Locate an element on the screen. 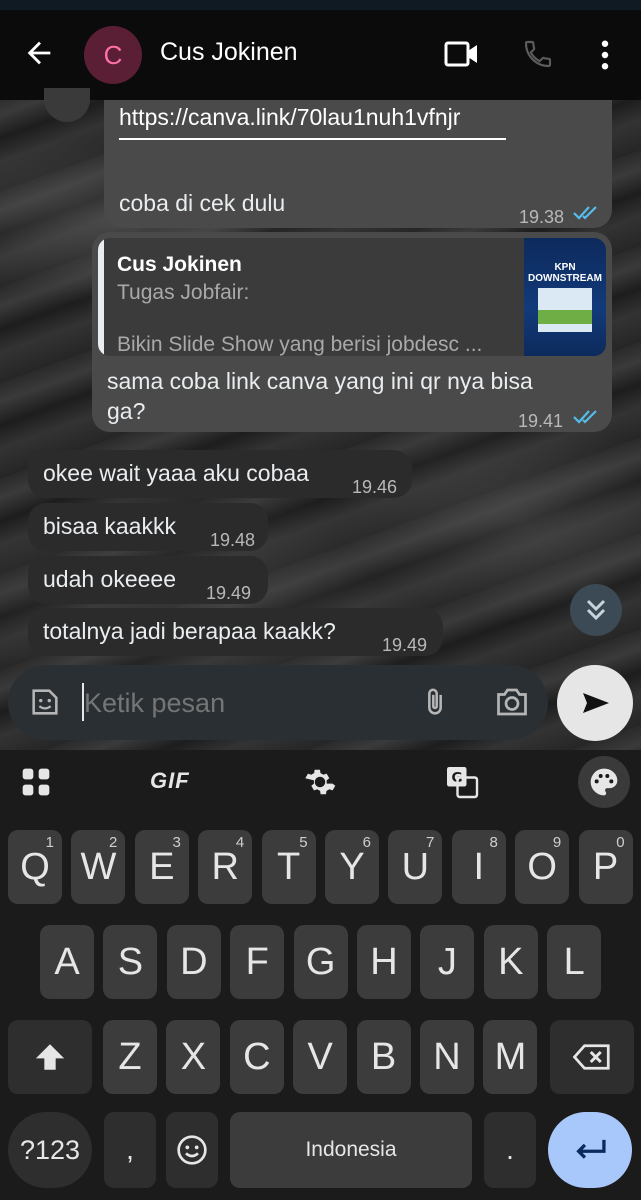 This screenshot has height=1200, width=641. backspace-icon is located at coordinates (591, 1057).